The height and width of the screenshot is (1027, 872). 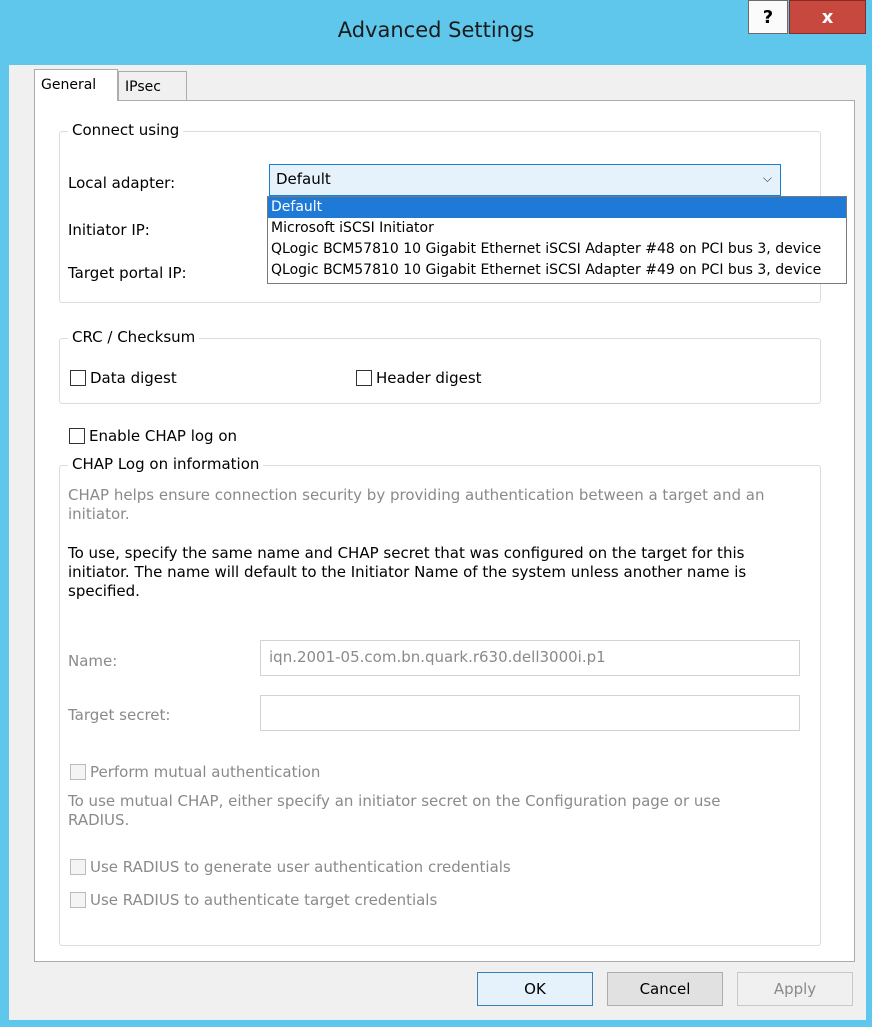 What do you see at coordinates (109, 230) in the screenshot?
I see `initiator-ip-label: Initiator IP:` at bounding box center [109, 230].